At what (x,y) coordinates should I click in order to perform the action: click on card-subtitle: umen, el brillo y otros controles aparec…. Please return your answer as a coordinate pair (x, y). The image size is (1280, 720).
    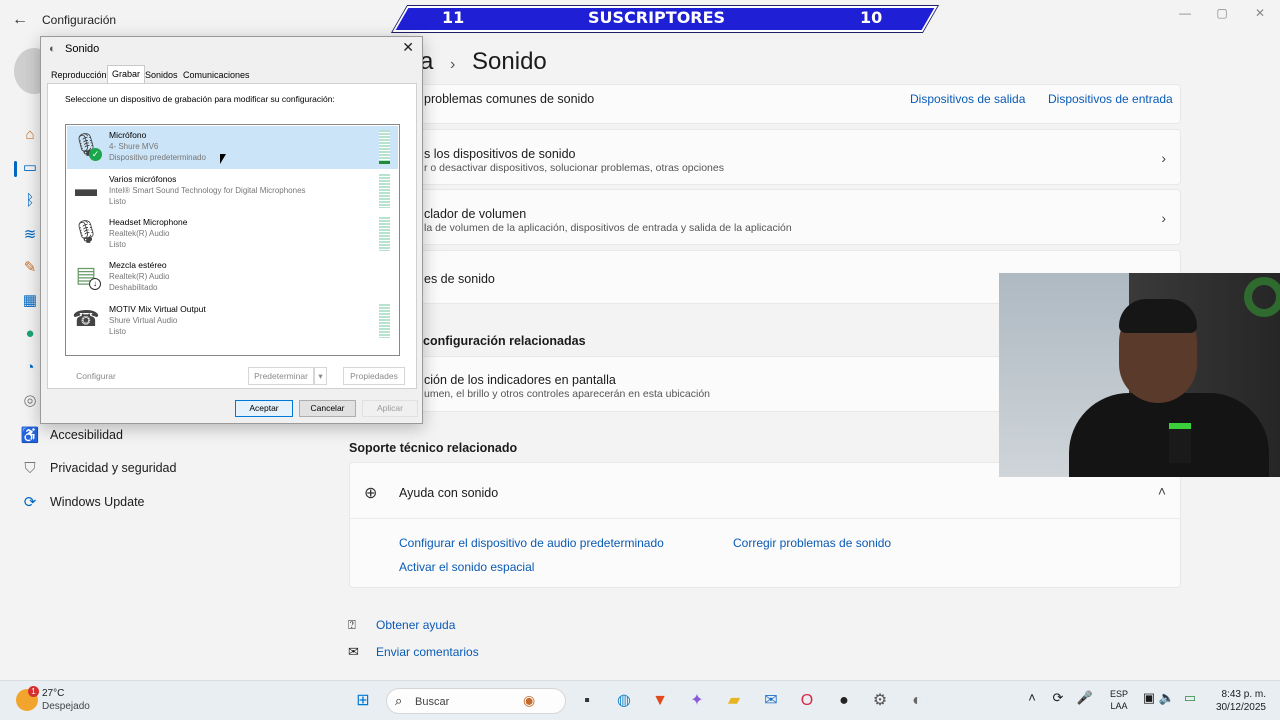
    Looking at the image, I should click on (567, 394).